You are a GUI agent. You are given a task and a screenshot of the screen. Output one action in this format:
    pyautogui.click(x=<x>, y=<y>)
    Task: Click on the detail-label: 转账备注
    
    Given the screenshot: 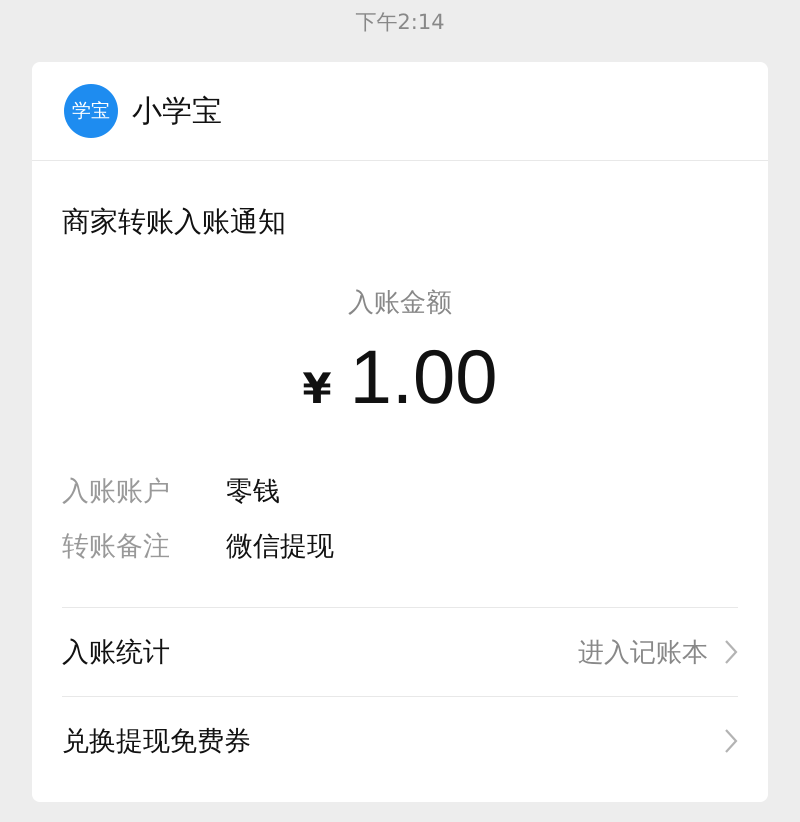 What is the action you would take?
    pyautogui.click(x=116, y=547)
    